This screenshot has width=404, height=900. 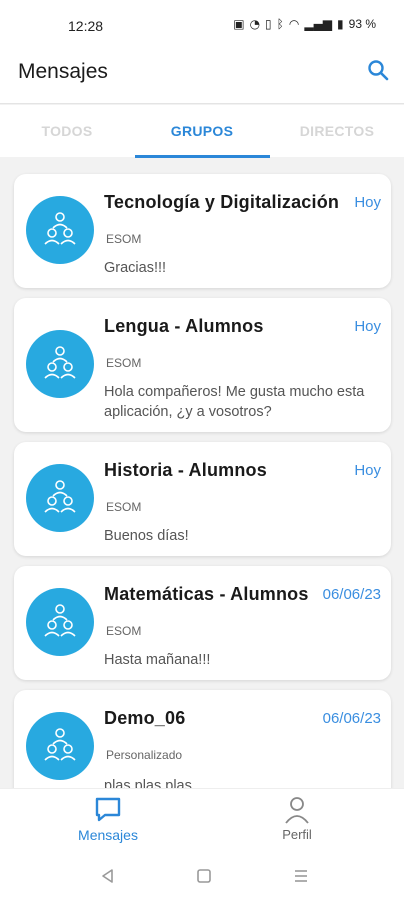 I want to click on chat-title: Matemáticas - Alumnos, so click(x=206, y=594).